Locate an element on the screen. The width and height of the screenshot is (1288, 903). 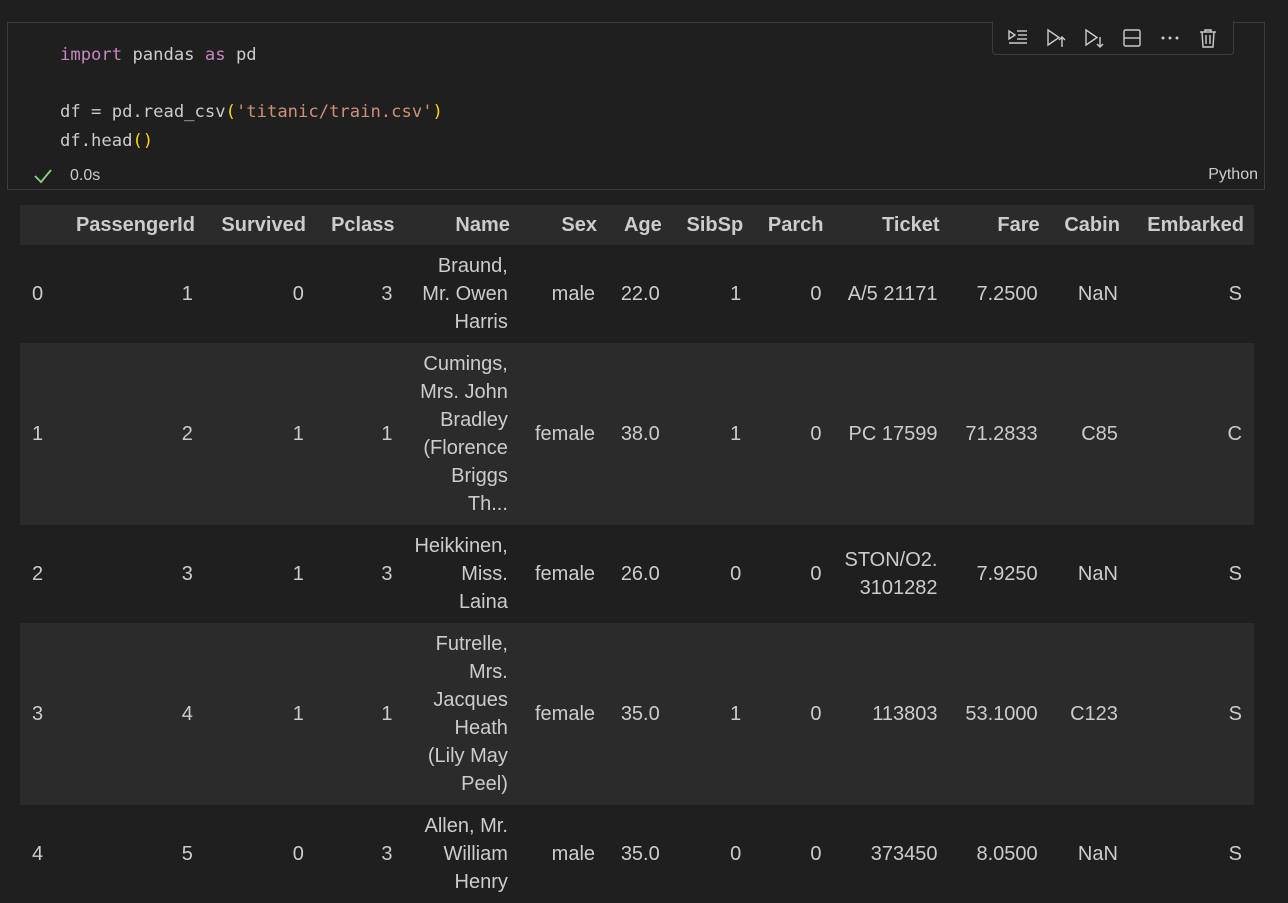
table-cell: 7.9250 is located at coordinates (1007, 574).